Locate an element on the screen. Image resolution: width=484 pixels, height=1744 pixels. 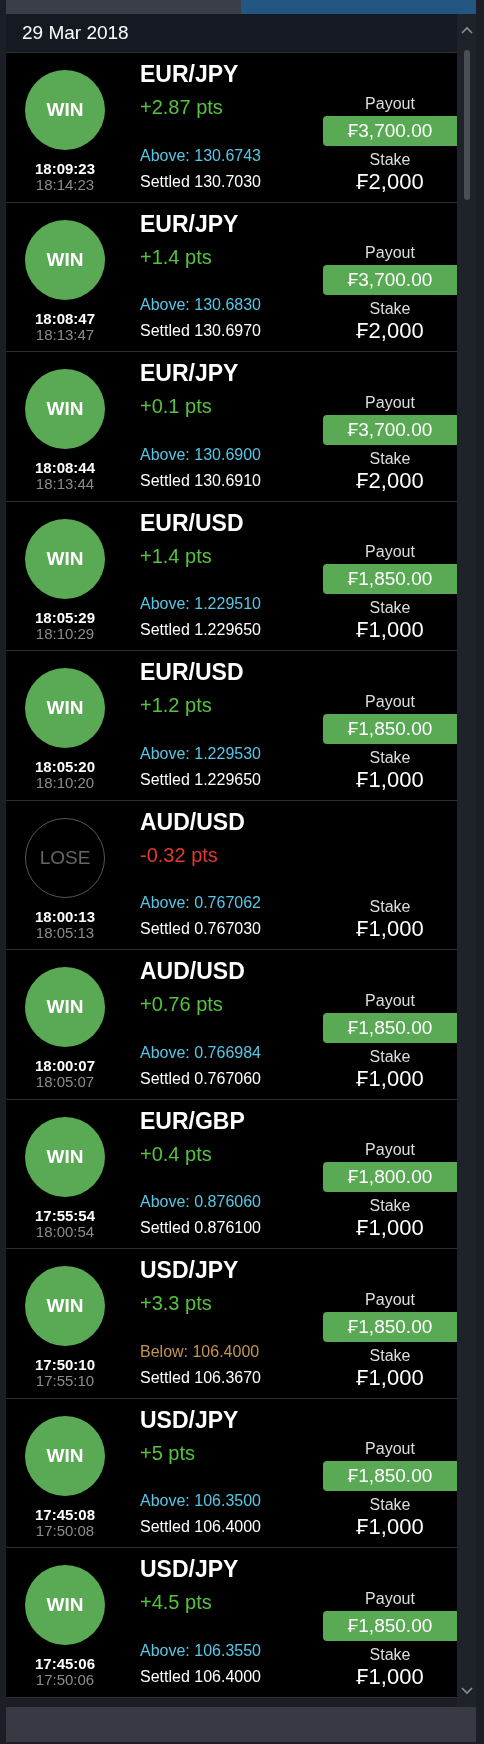
scrollbar is located at coordinates (466, 860).